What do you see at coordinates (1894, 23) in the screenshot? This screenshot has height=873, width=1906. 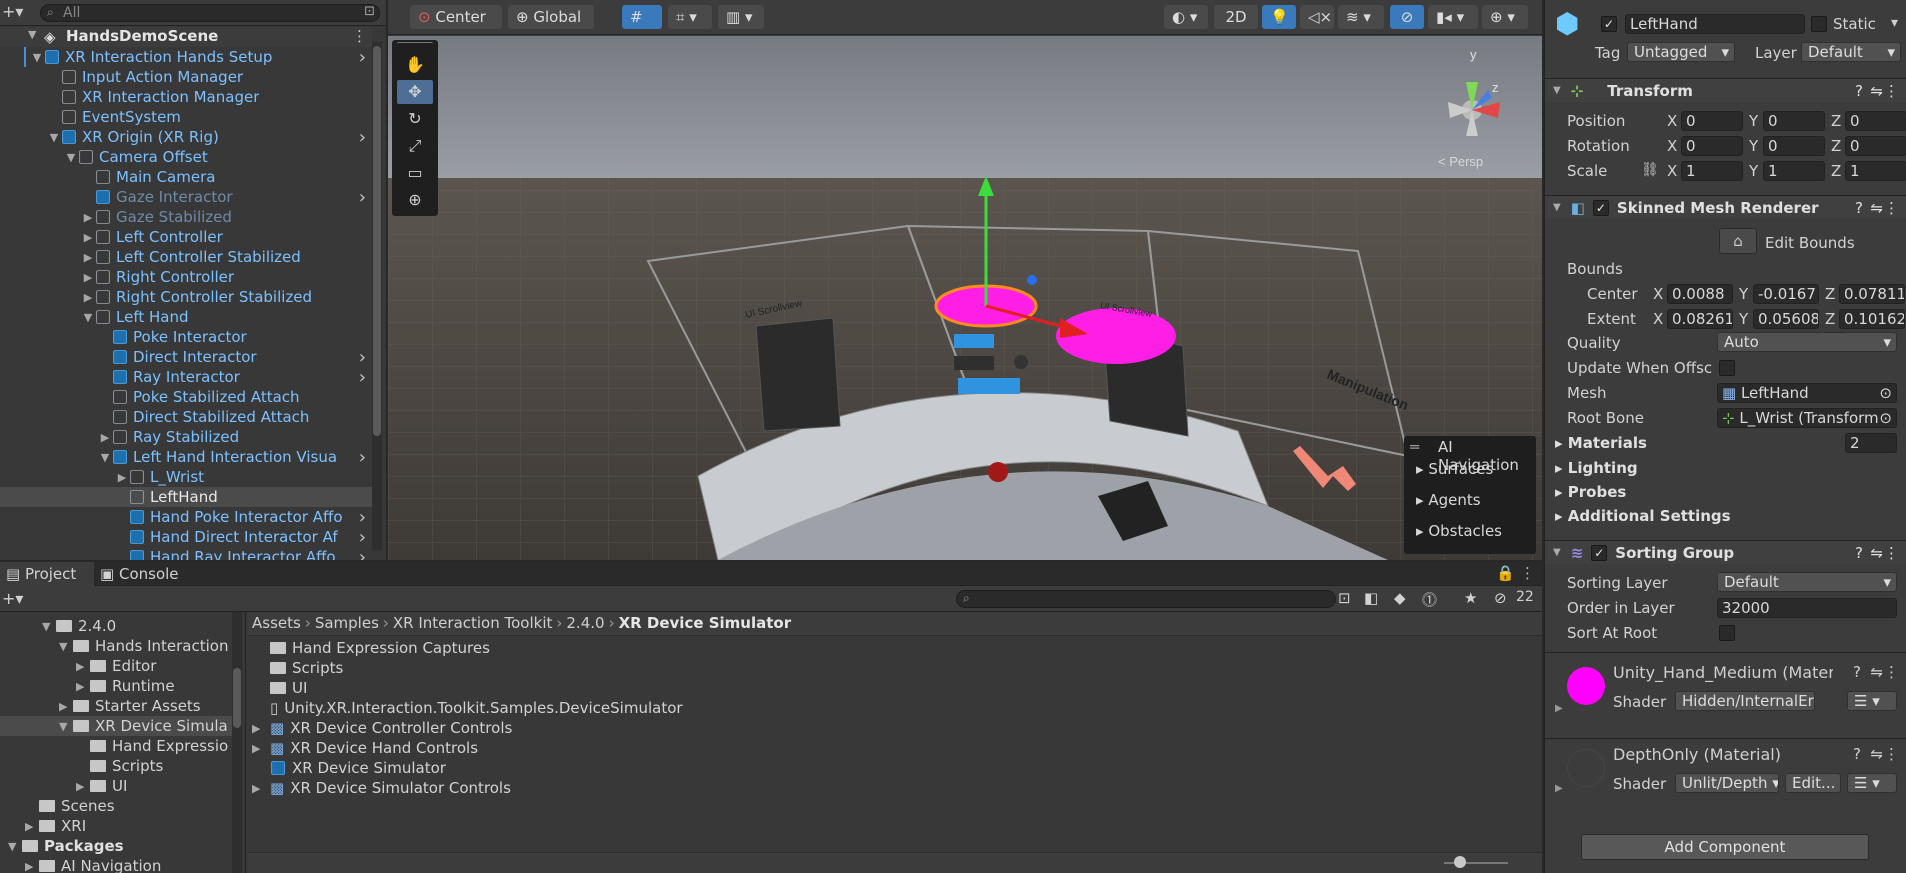 I see `static-dropdown-icon: ▾` at bounding box center [1894, 23].